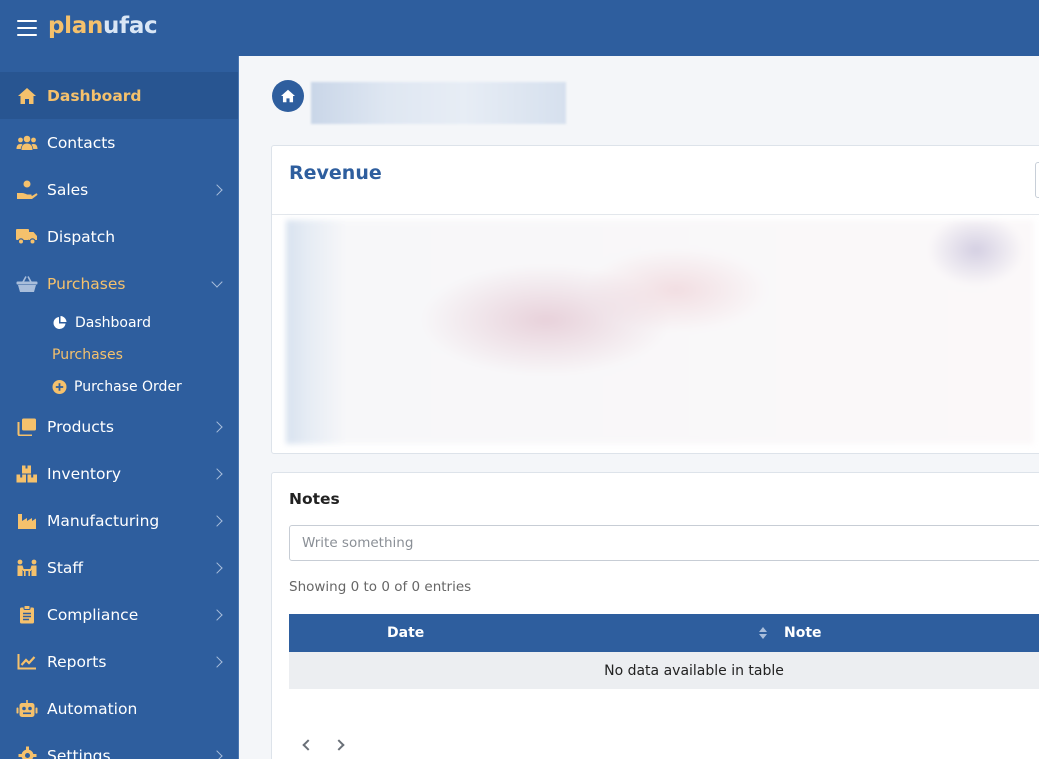 This screenshot has width=1039, height=759. What do you see at coordinates (664, 633) in the screenshot?
I see `notes-table-header: Date Note` at bounding box center [664, 633].